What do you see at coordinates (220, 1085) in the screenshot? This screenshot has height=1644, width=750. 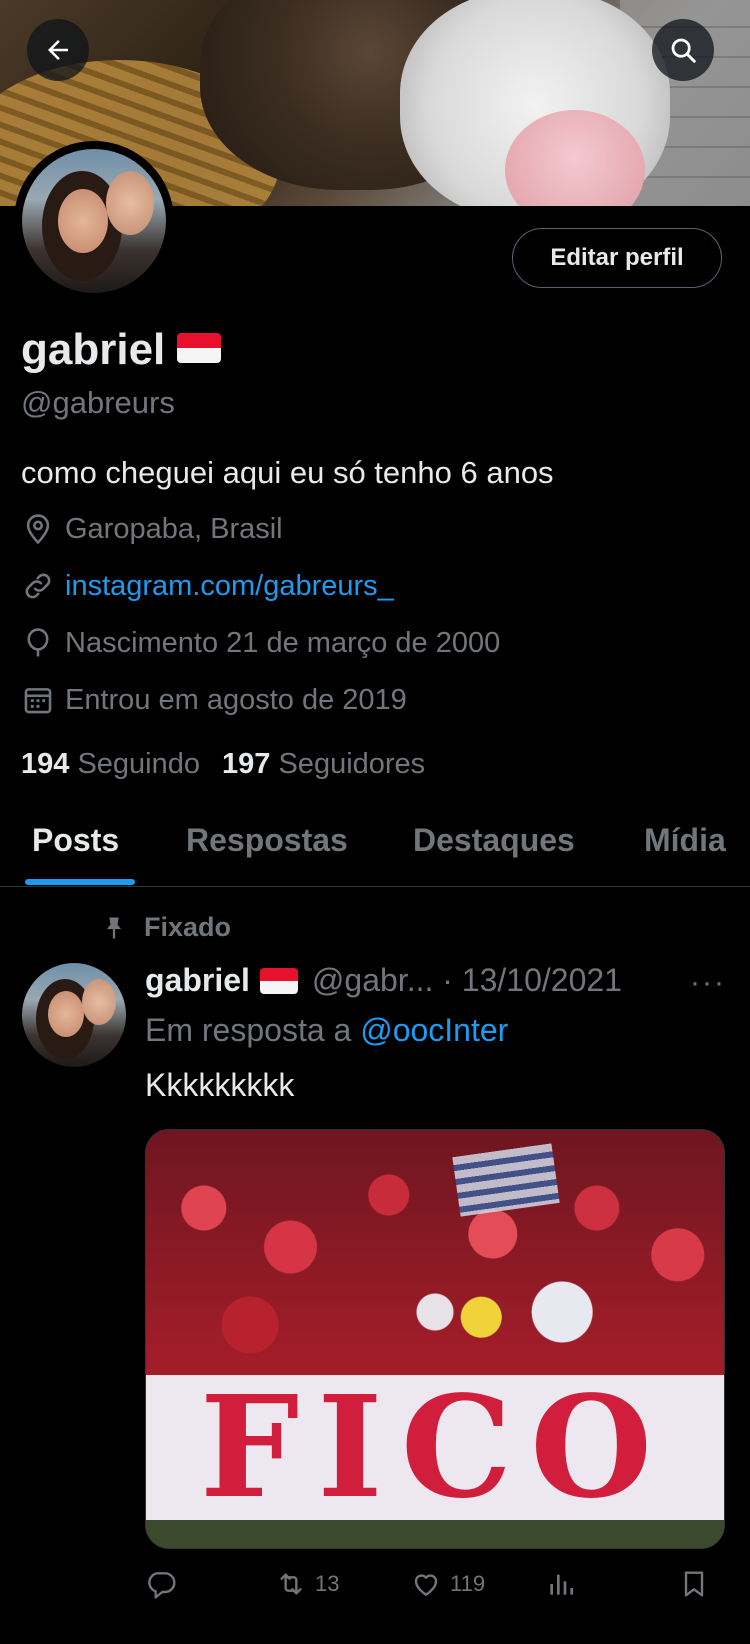 I see `post-text: Kkkkkkkkk` at bounding box center [220, 1085].